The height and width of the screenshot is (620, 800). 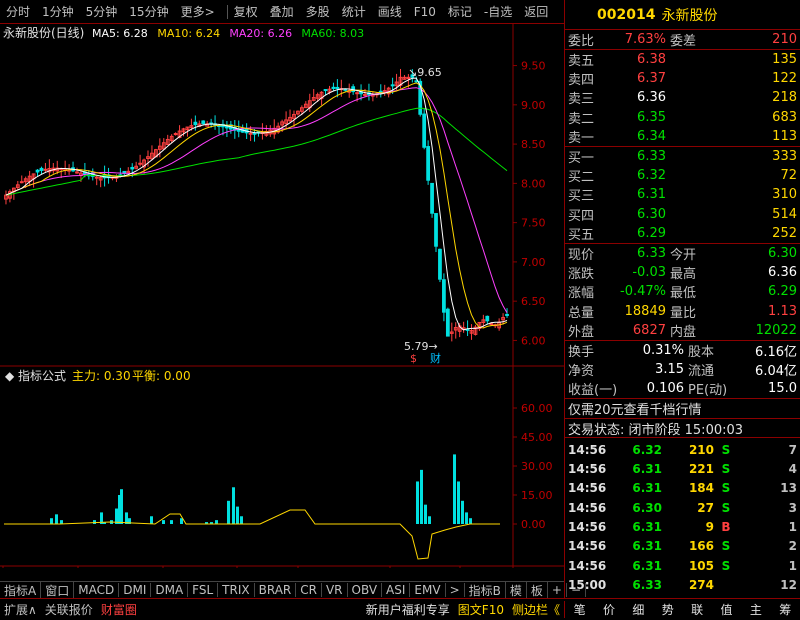 I want to click on indicator-tab: 指标B, so click(x=485, y=590).